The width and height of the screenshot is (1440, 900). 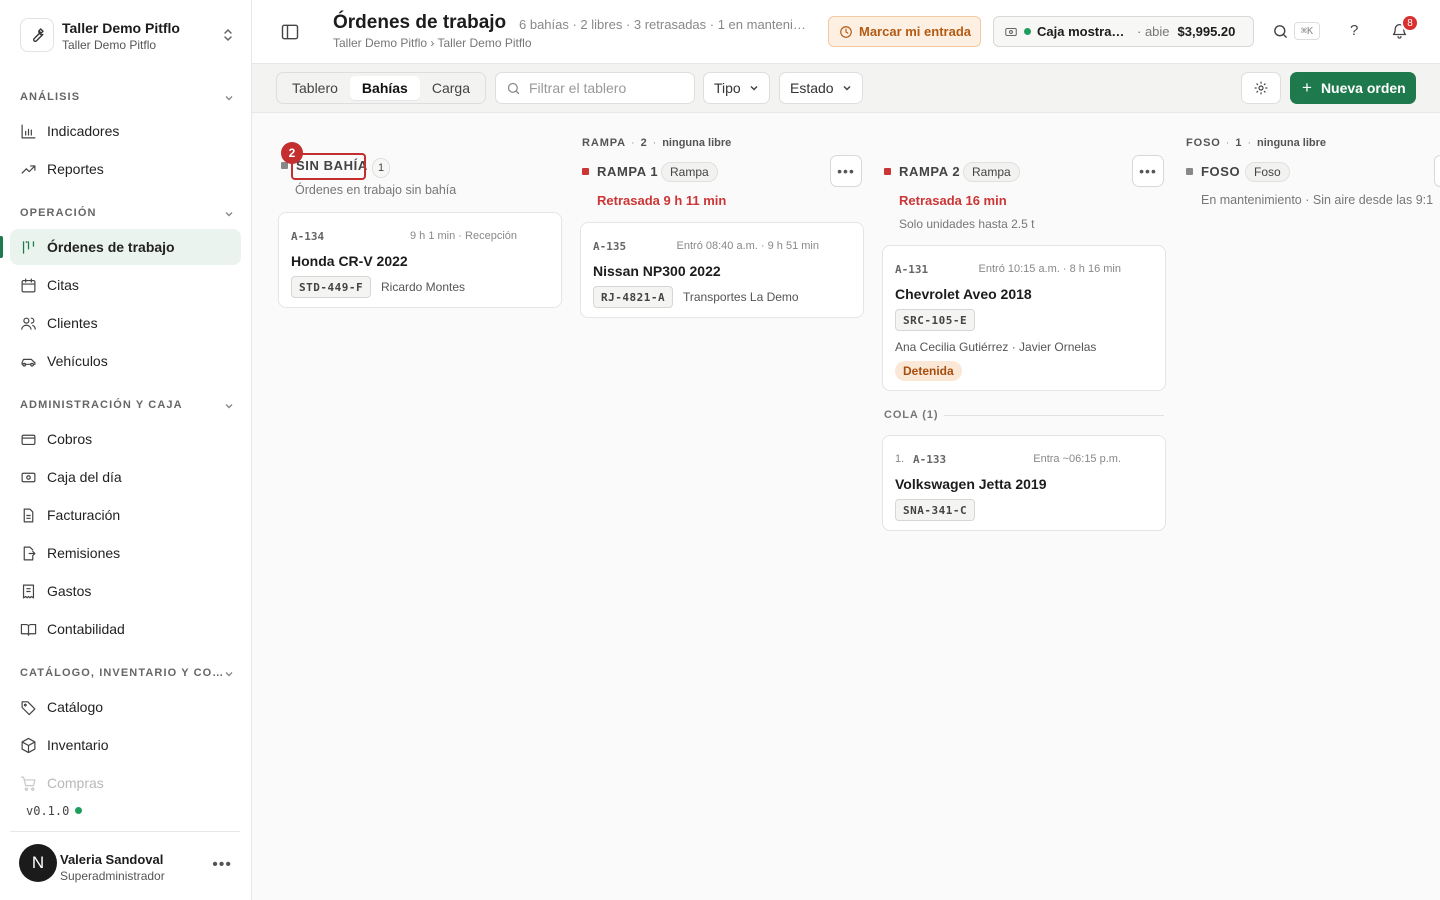 What do you see at coordinates (1049, 269) in the screenshot?
I see `order-time: Entró 10:15 a.m. · 8 h 16 min` at bounding box center [1049, 269].